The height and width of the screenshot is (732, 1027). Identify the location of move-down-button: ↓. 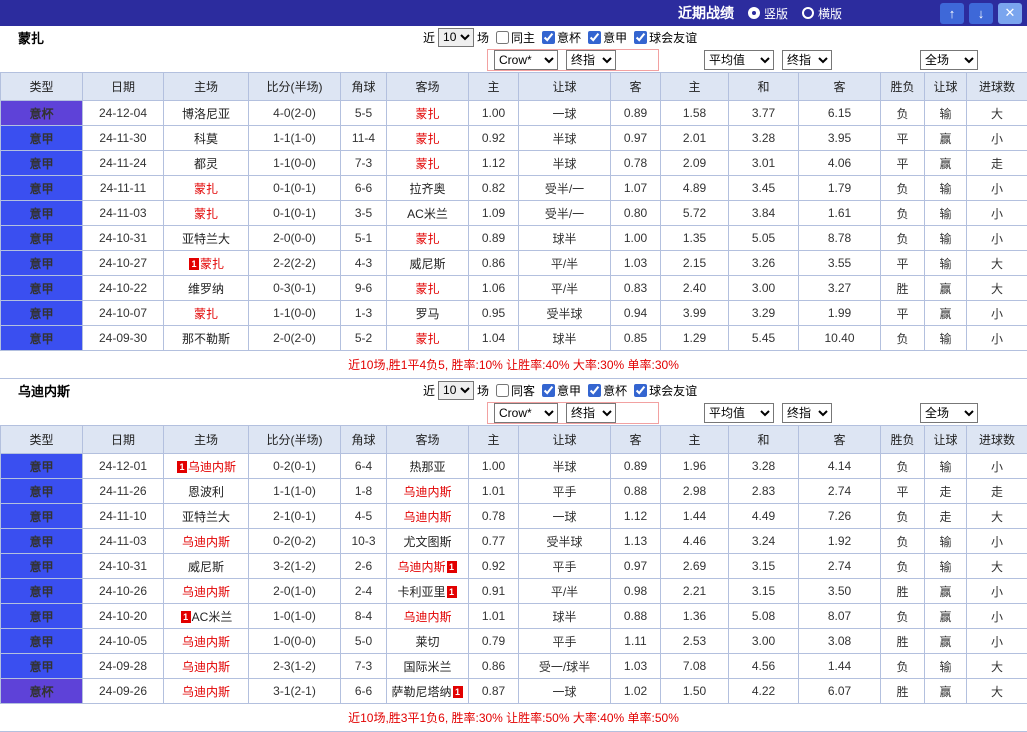
(981, 13).